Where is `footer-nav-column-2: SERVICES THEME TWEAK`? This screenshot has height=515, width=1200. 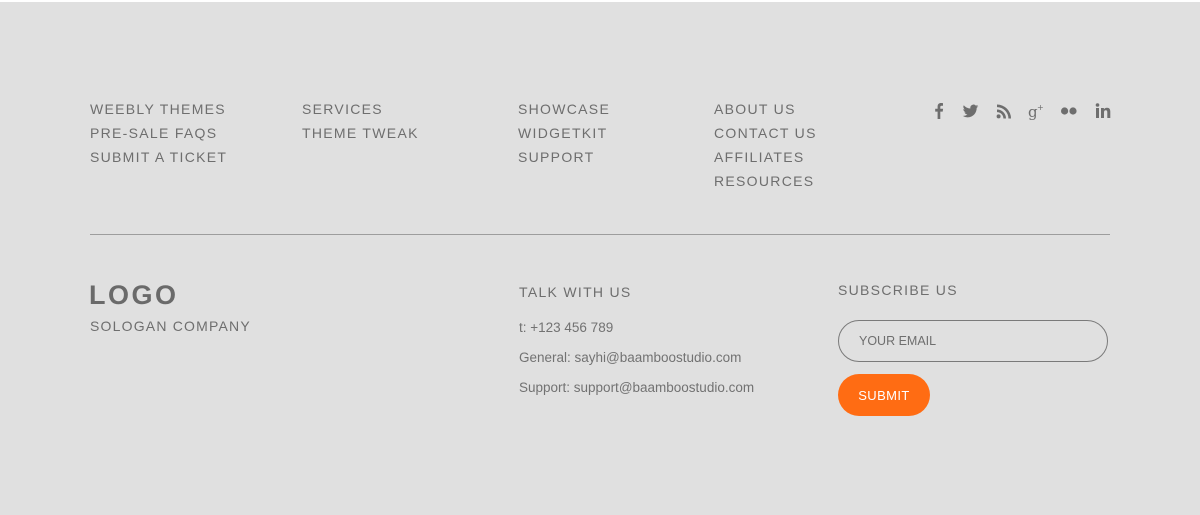
footer-nav-column-2: SERVICES THEME TWEAK is located at coordinates (360, 123).